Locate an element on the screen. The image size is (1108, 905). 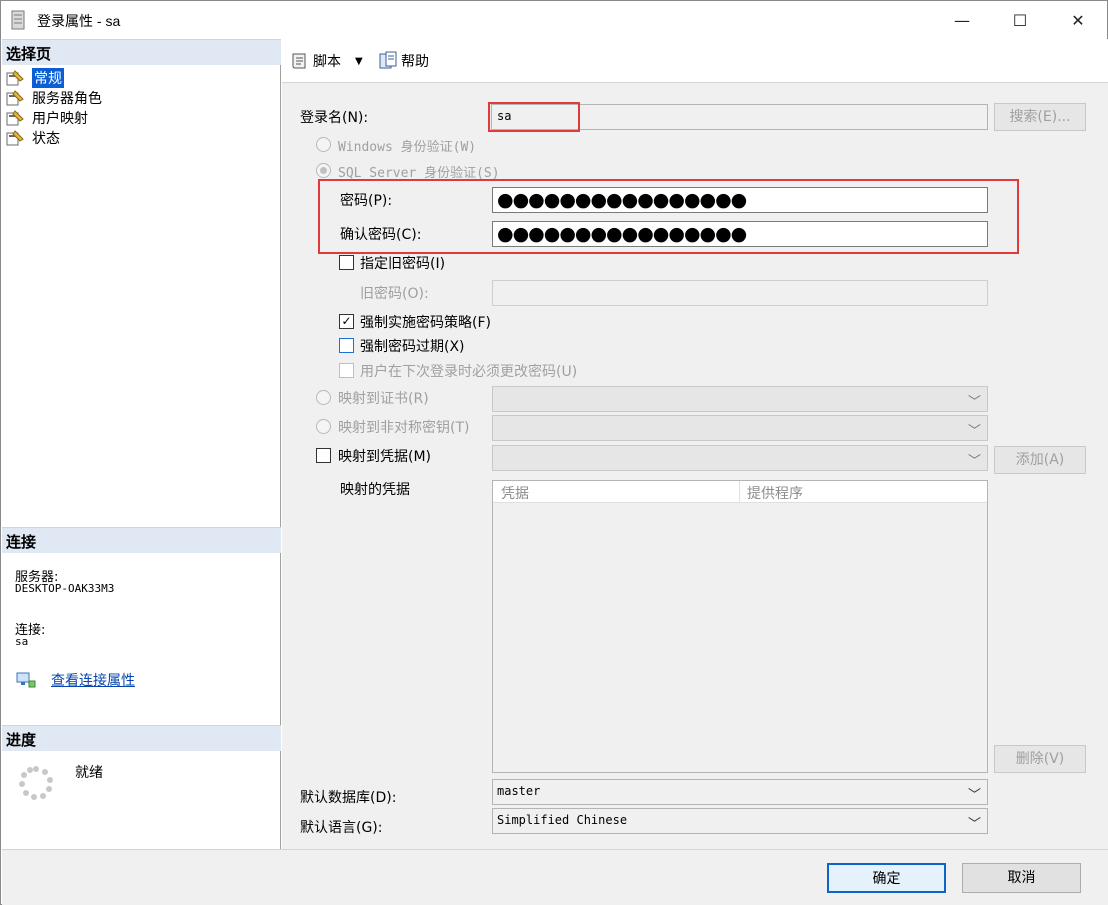
map-credential-label: 映射到凭据(M) is located at coordinates (385, 457).